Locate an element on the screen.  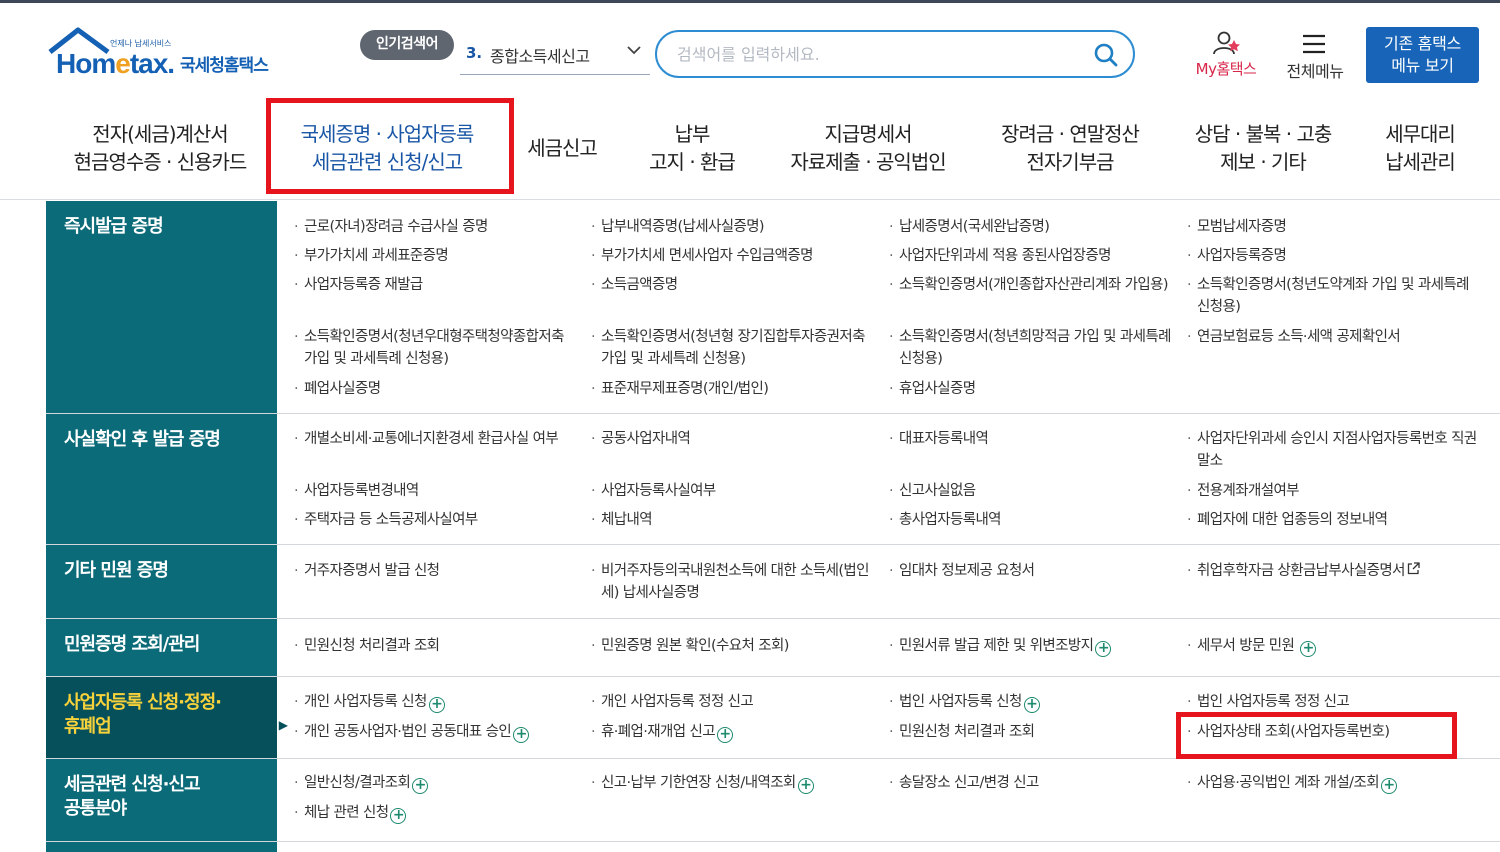
menu-link: 소득금액증명 is located at coordinates (731, 285).